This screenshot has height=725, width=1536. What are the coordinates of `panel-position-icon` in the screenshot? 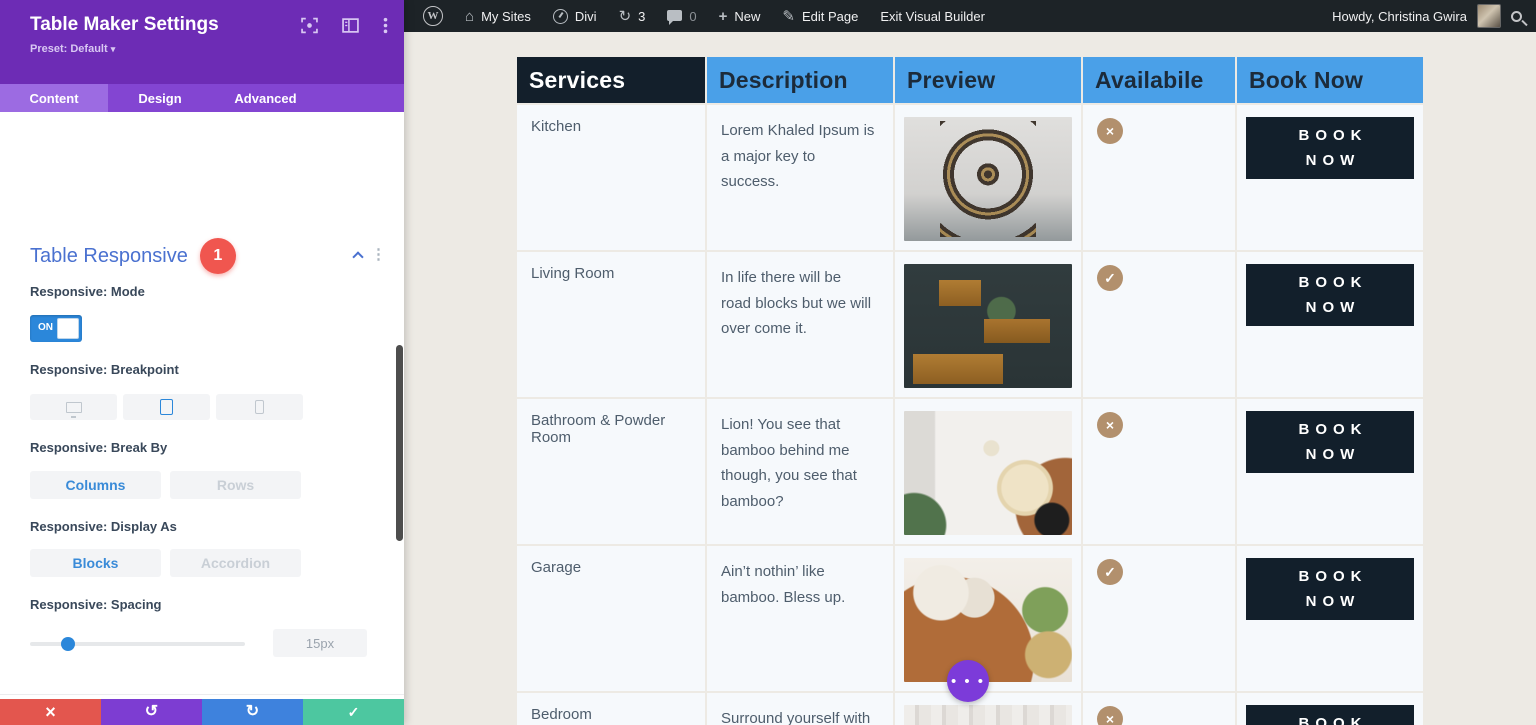 It's located at (350, 25).